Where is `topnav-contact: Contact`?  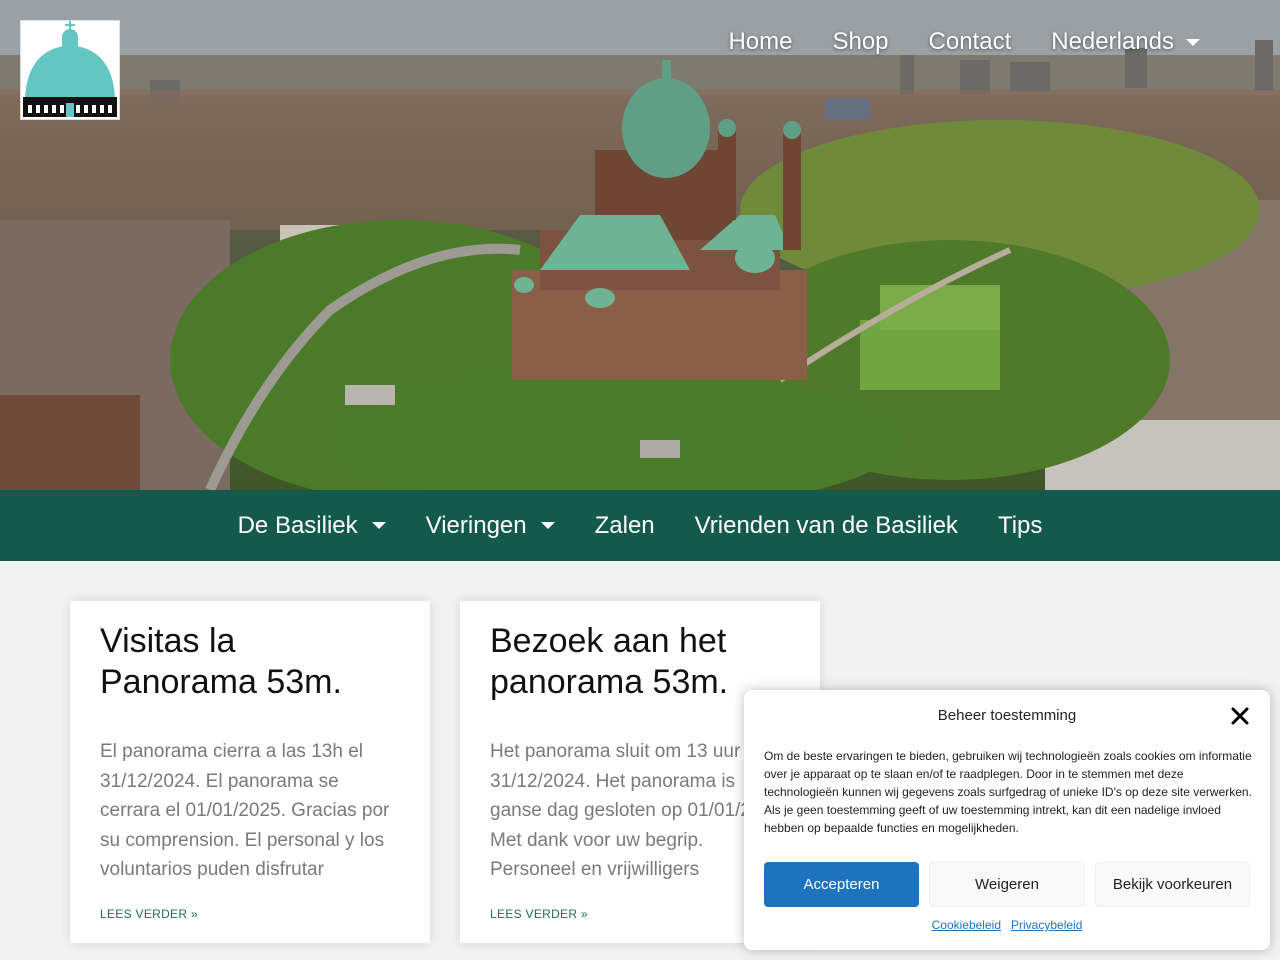 topnav-contact: Contact is located at coordinates (970, 42).